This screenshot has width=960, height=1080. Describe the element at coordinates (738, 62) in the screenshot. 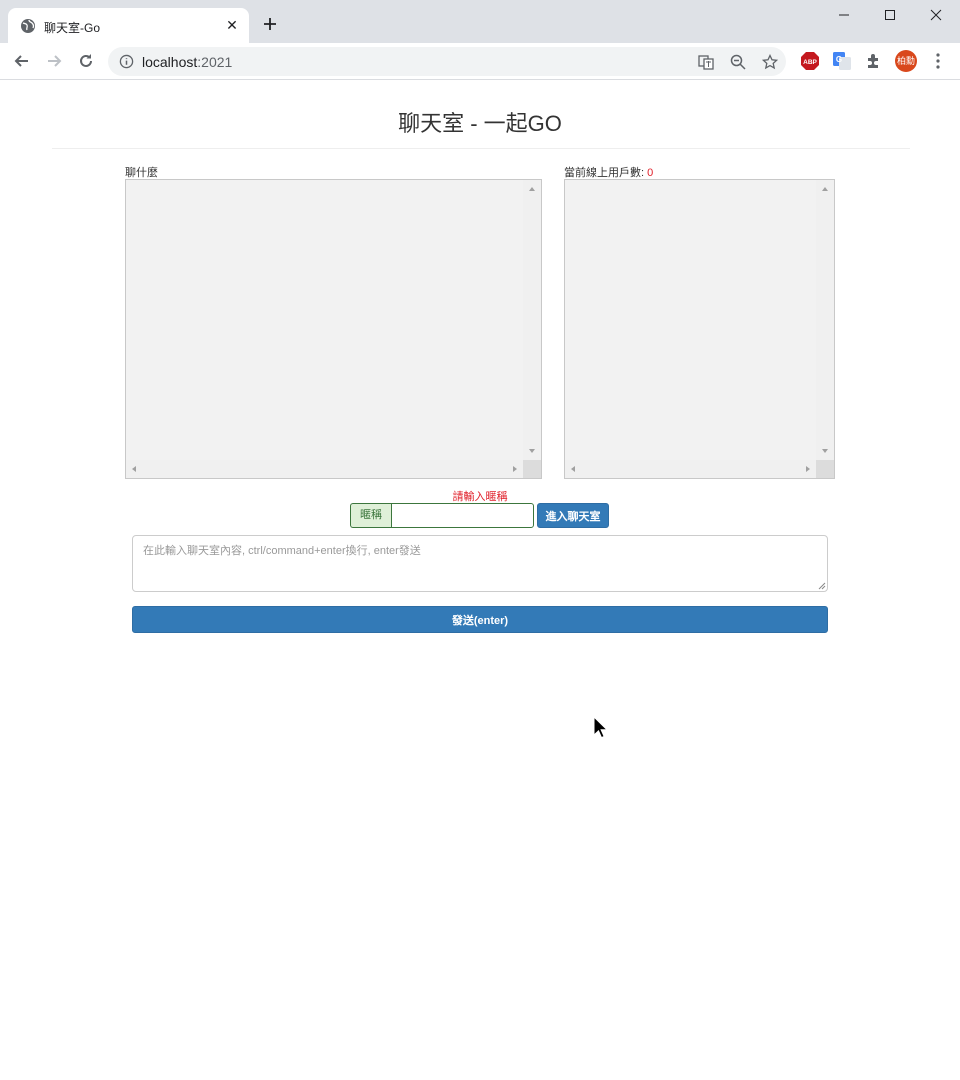

I see `zoom-out-icon` at that location.